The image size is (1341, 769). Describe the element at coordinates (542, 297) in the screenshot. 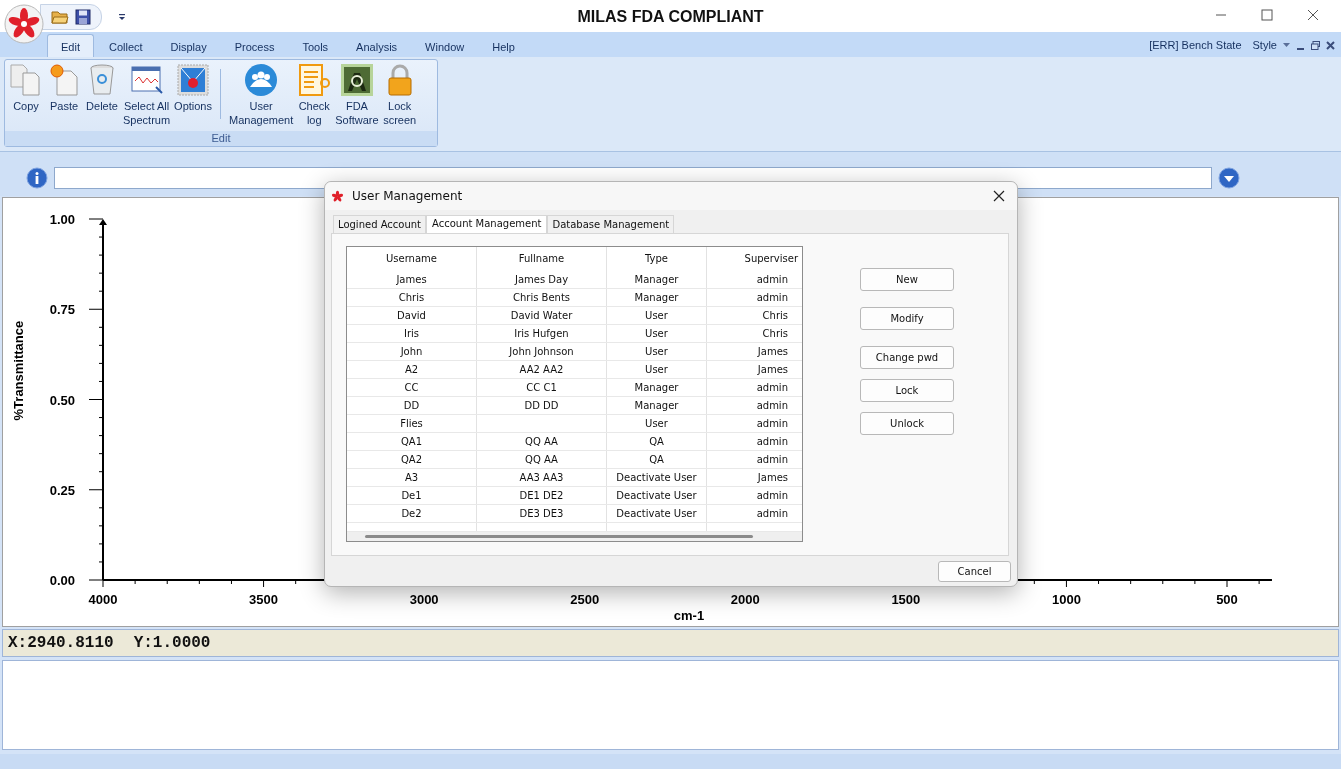

I see `table-cell: Chris Bents` at that location.